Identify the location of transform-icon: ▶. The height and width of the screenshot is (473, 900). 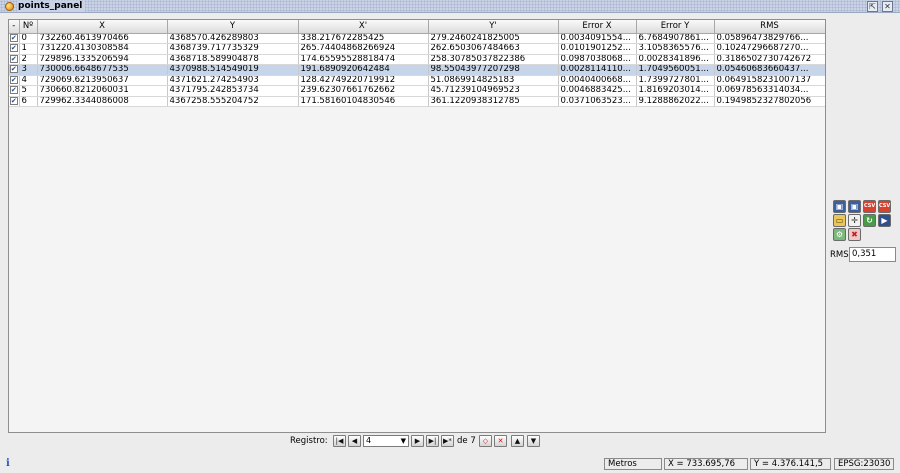
(884, 220).